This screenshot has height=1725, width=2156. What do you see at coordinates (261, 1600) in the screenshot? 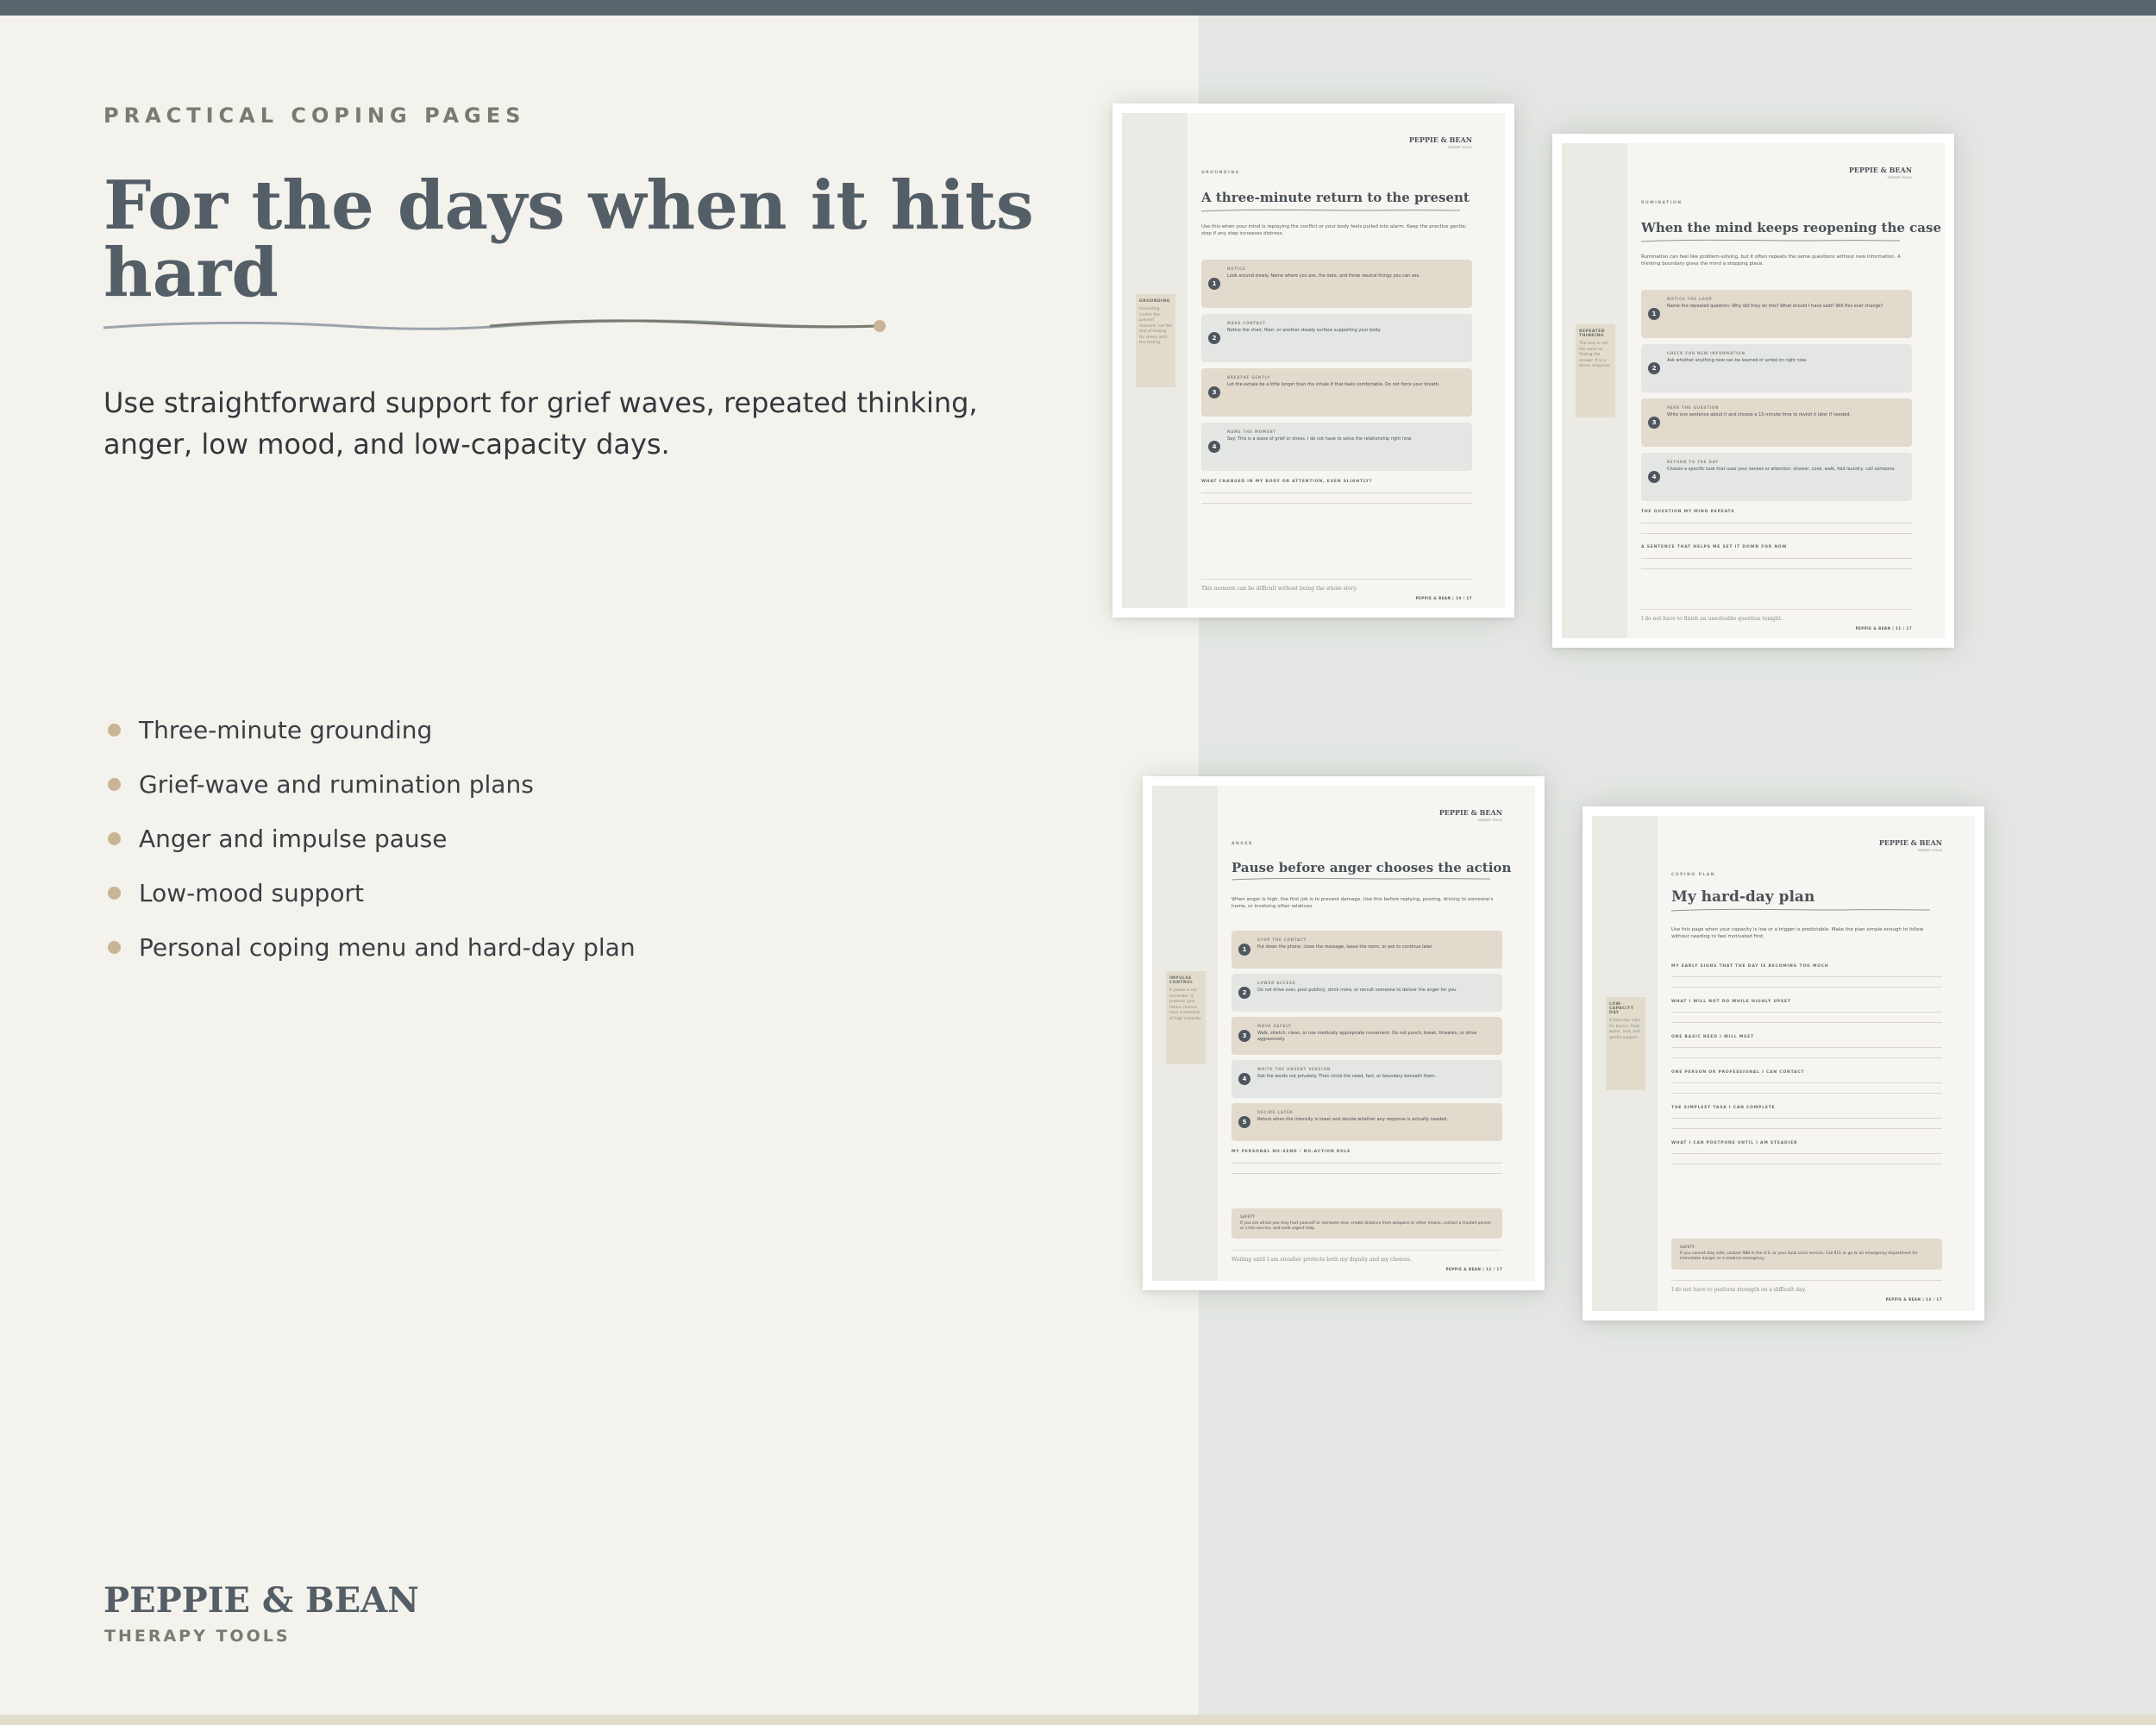
I see `brand-name: PEPPIE & BEAN` at bounding box center [261, 1600].